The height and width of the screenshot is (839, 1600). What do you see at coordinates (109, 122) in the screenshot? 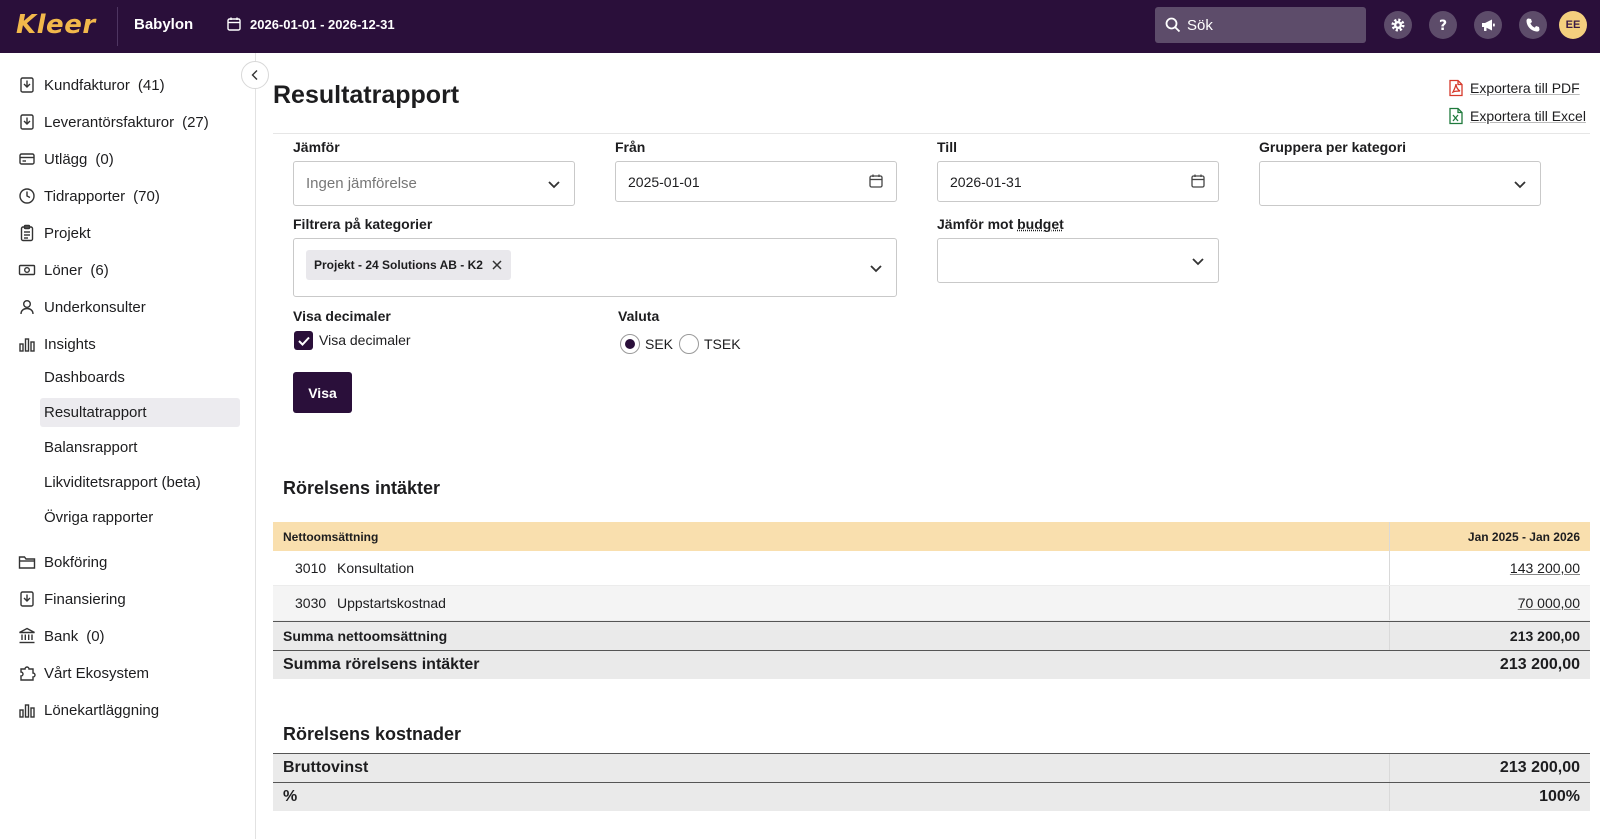
I see `sidebar-item-label: Leverantörsfakturor` at bounding box center [109, 122].